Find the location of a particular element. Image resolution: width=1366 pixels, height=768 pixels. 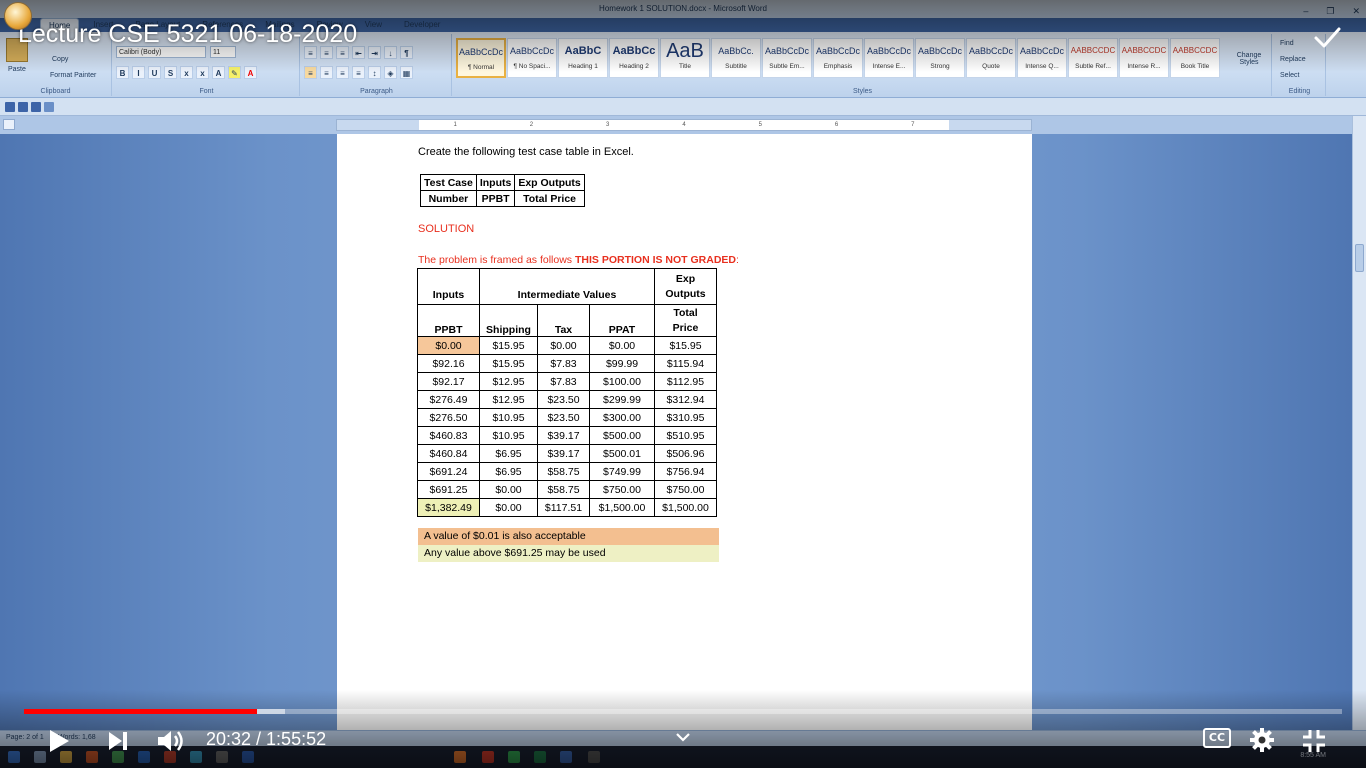

undo-icon is located at coordinates (23, 107).